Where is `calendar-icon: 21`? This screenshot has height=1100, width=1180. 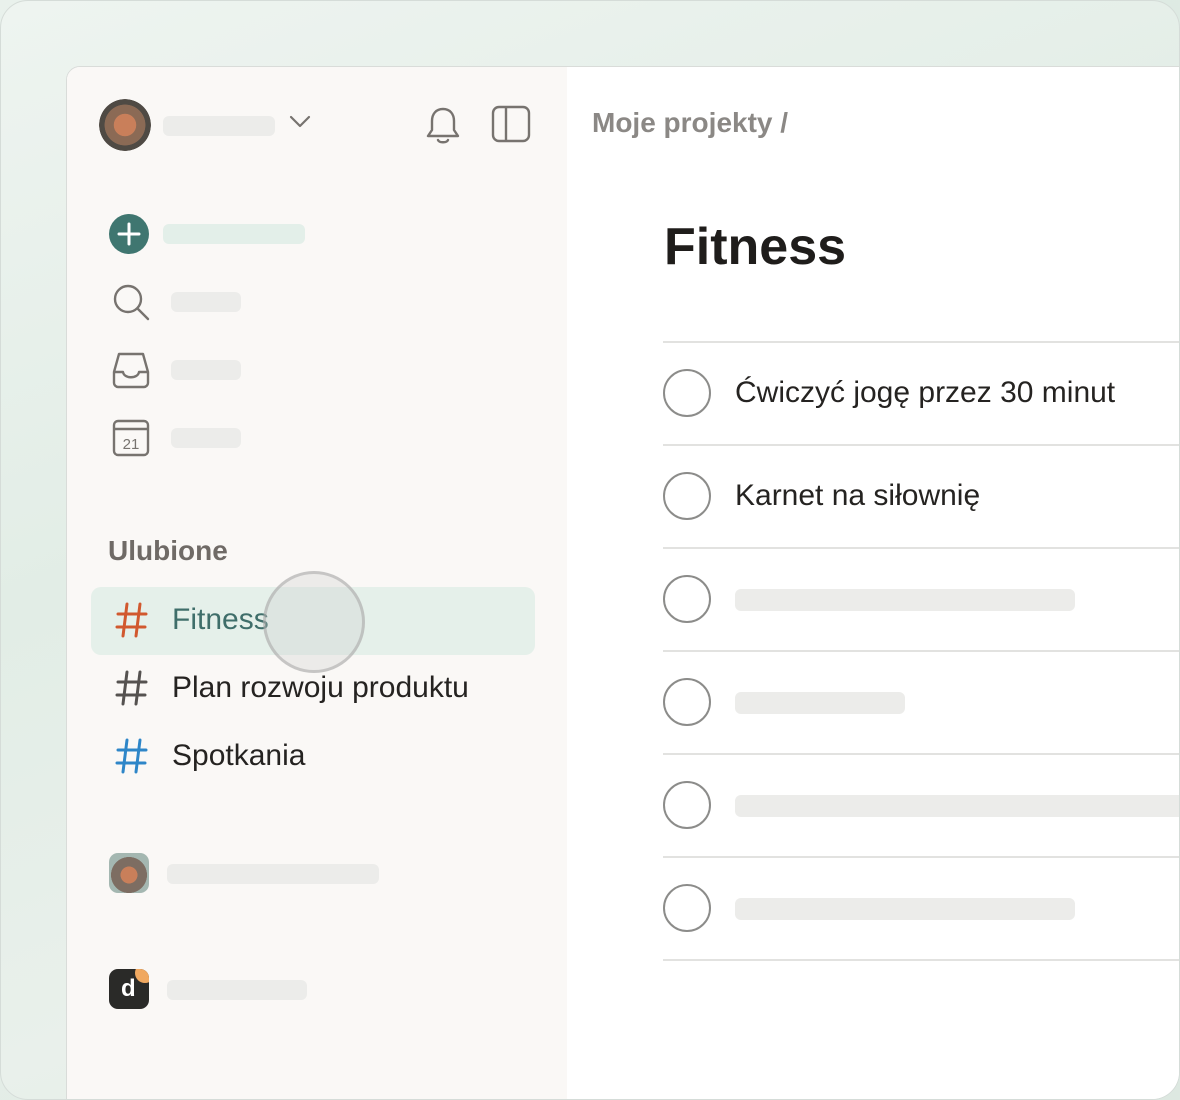
calendar-icon: 21 is located at coordinates (131, 438).